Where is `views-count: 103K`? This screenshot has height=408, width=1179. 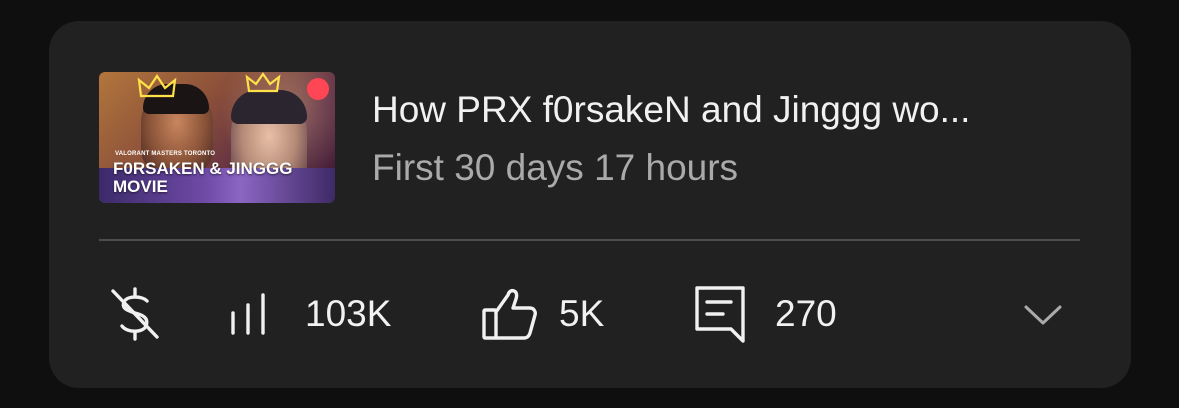
views-count: 103K is located at coordinates (348, 313).